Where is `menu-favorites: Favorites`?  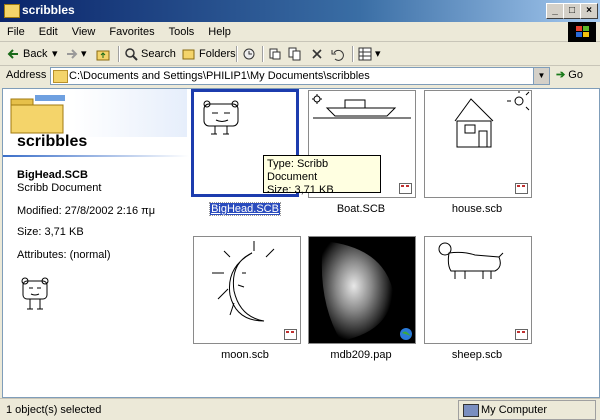
menu-favorites: Favorites is located at coordinates (131, 30).